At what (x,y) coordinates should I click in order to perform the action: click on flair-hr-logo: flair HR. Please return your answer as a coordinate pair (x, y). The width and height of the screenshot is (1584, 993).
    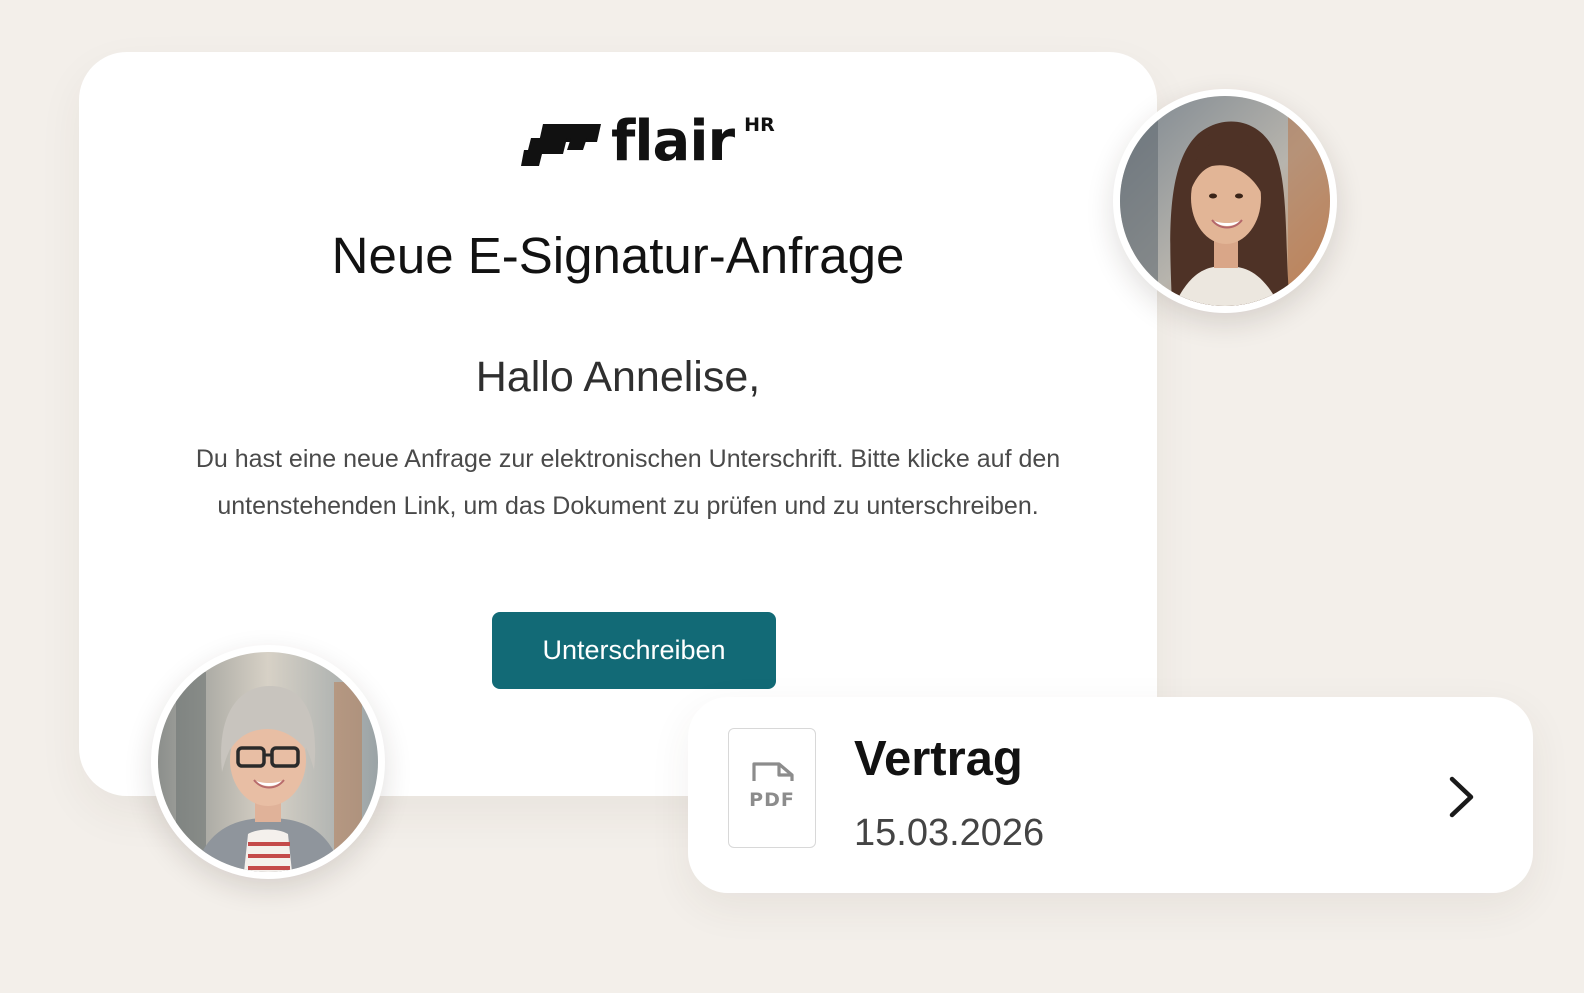
    Looking at the image, I should click on (648, 142).